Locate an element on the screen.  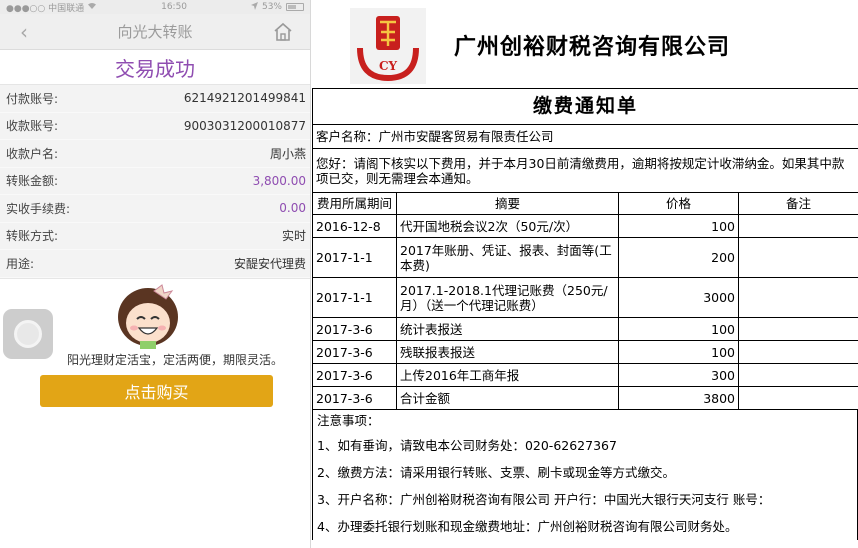
nav-title: 向光大转账 is located at coordinates (155, 32).